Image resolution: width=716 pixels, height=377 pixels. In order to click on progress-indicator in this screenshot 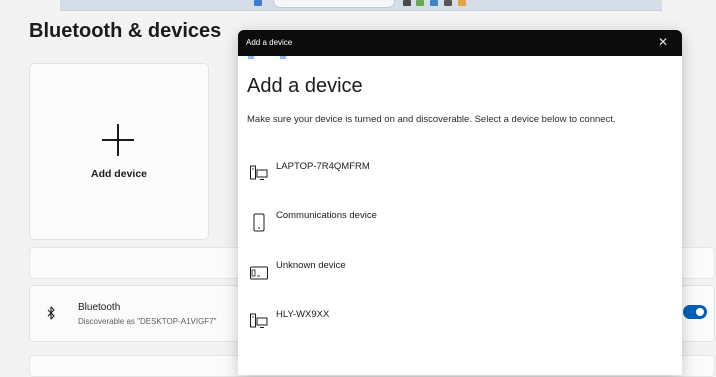, I will do `click(283, 57)`.